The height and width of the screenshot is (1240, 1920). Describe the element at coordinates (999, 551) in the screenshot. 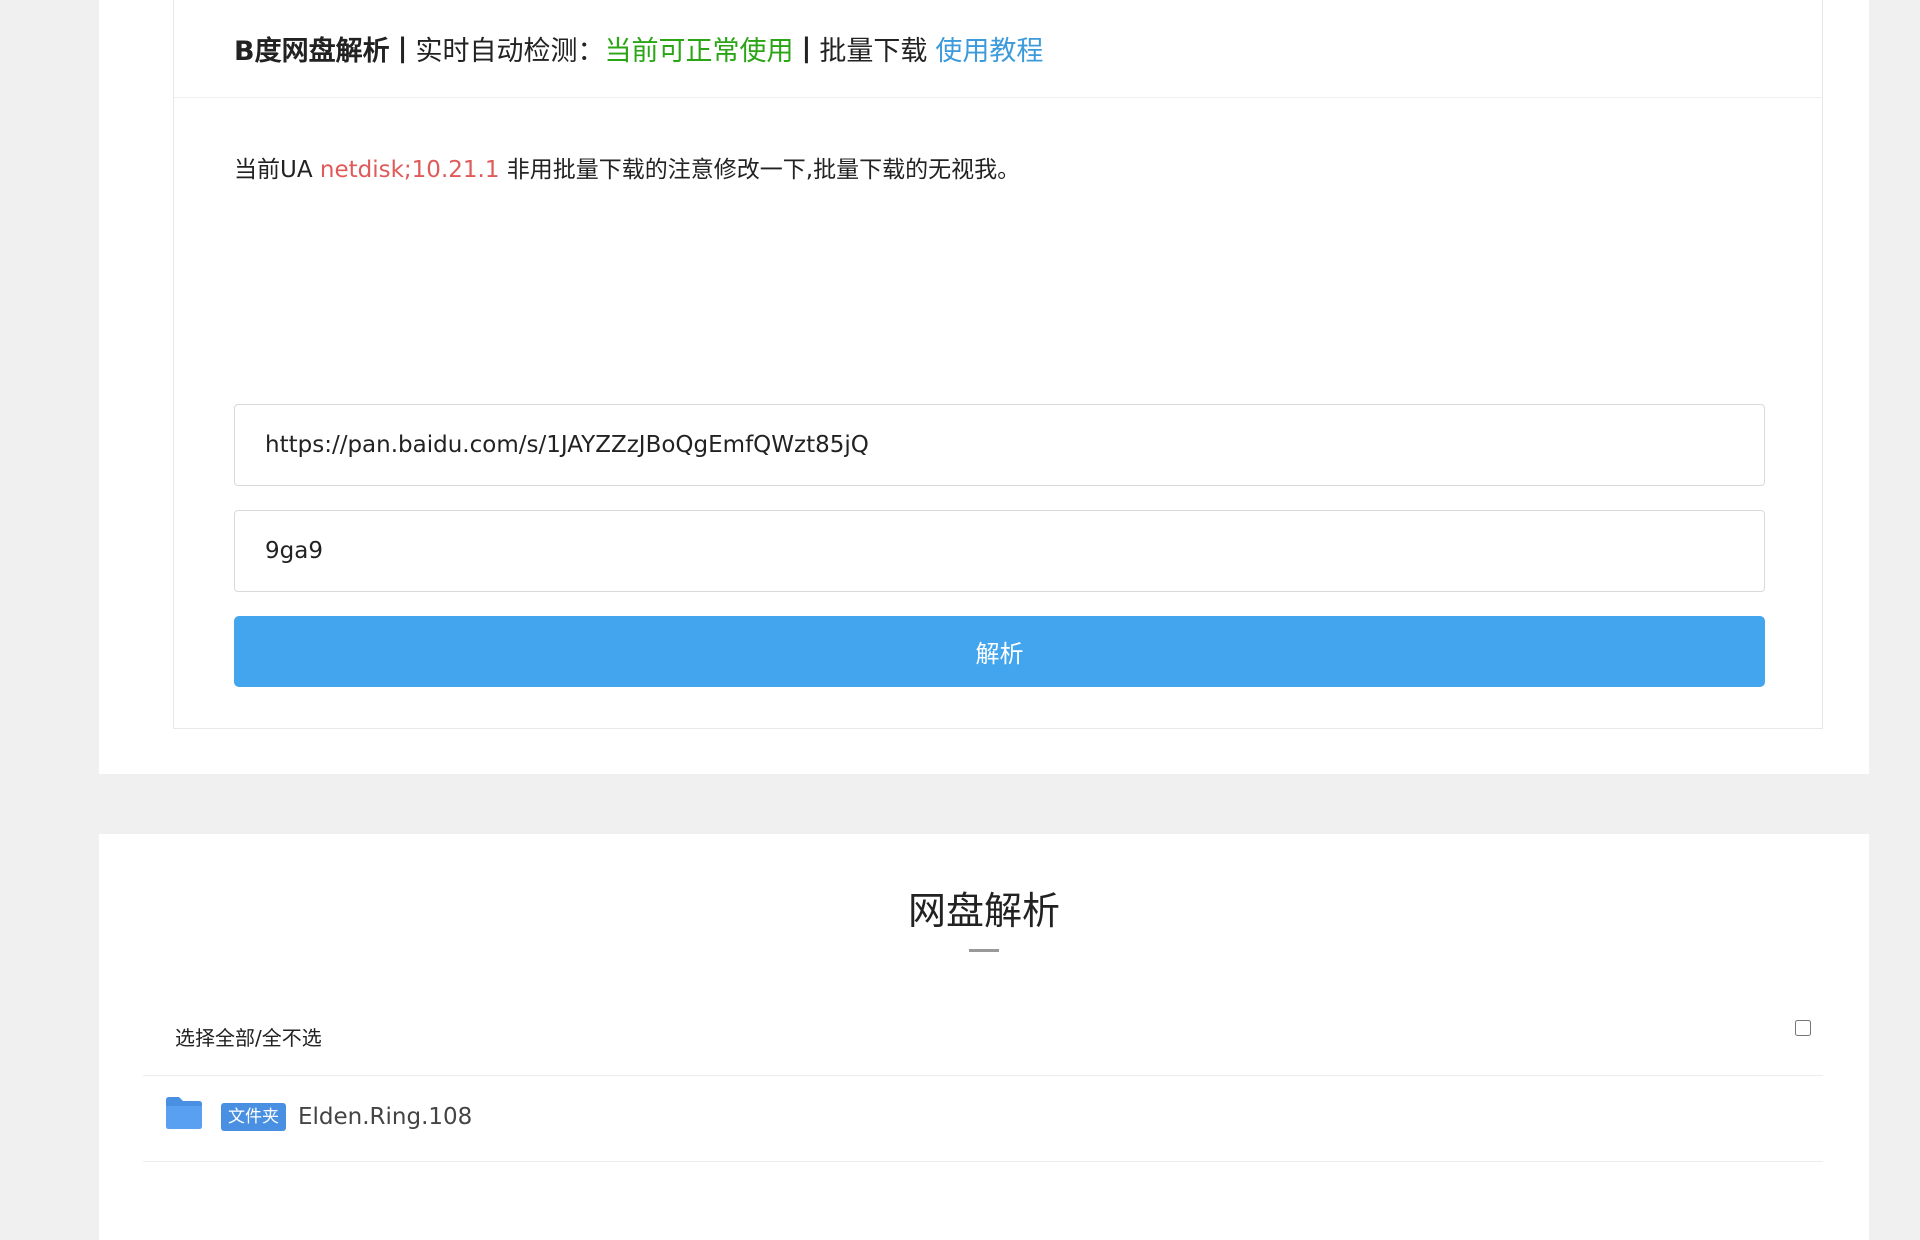

I see `share-password-input` at that location.